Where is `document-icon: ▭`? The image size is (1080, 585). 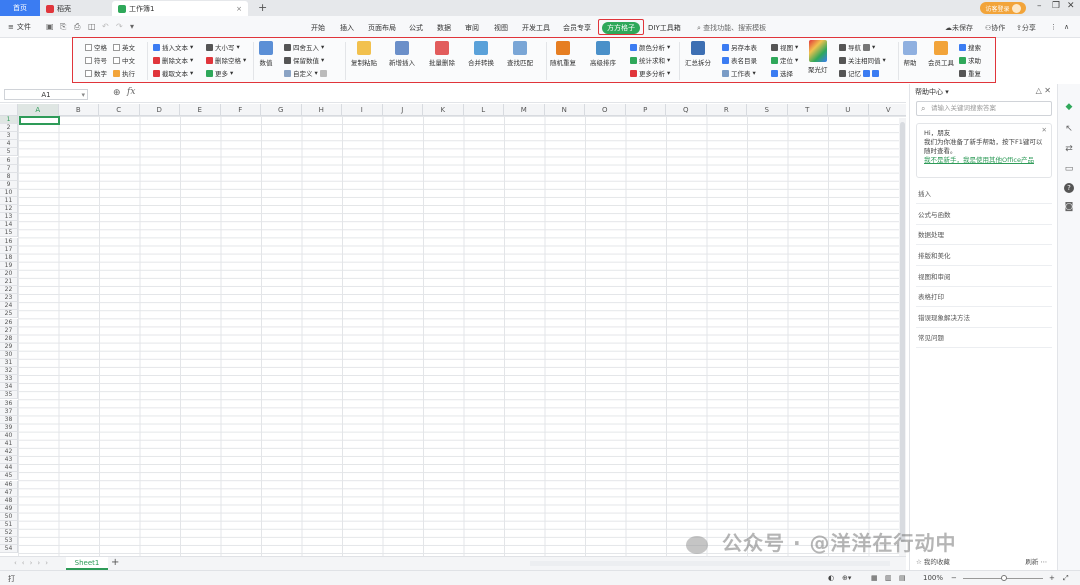
document-icon: ▭ is located at coordinates (1069, 169).